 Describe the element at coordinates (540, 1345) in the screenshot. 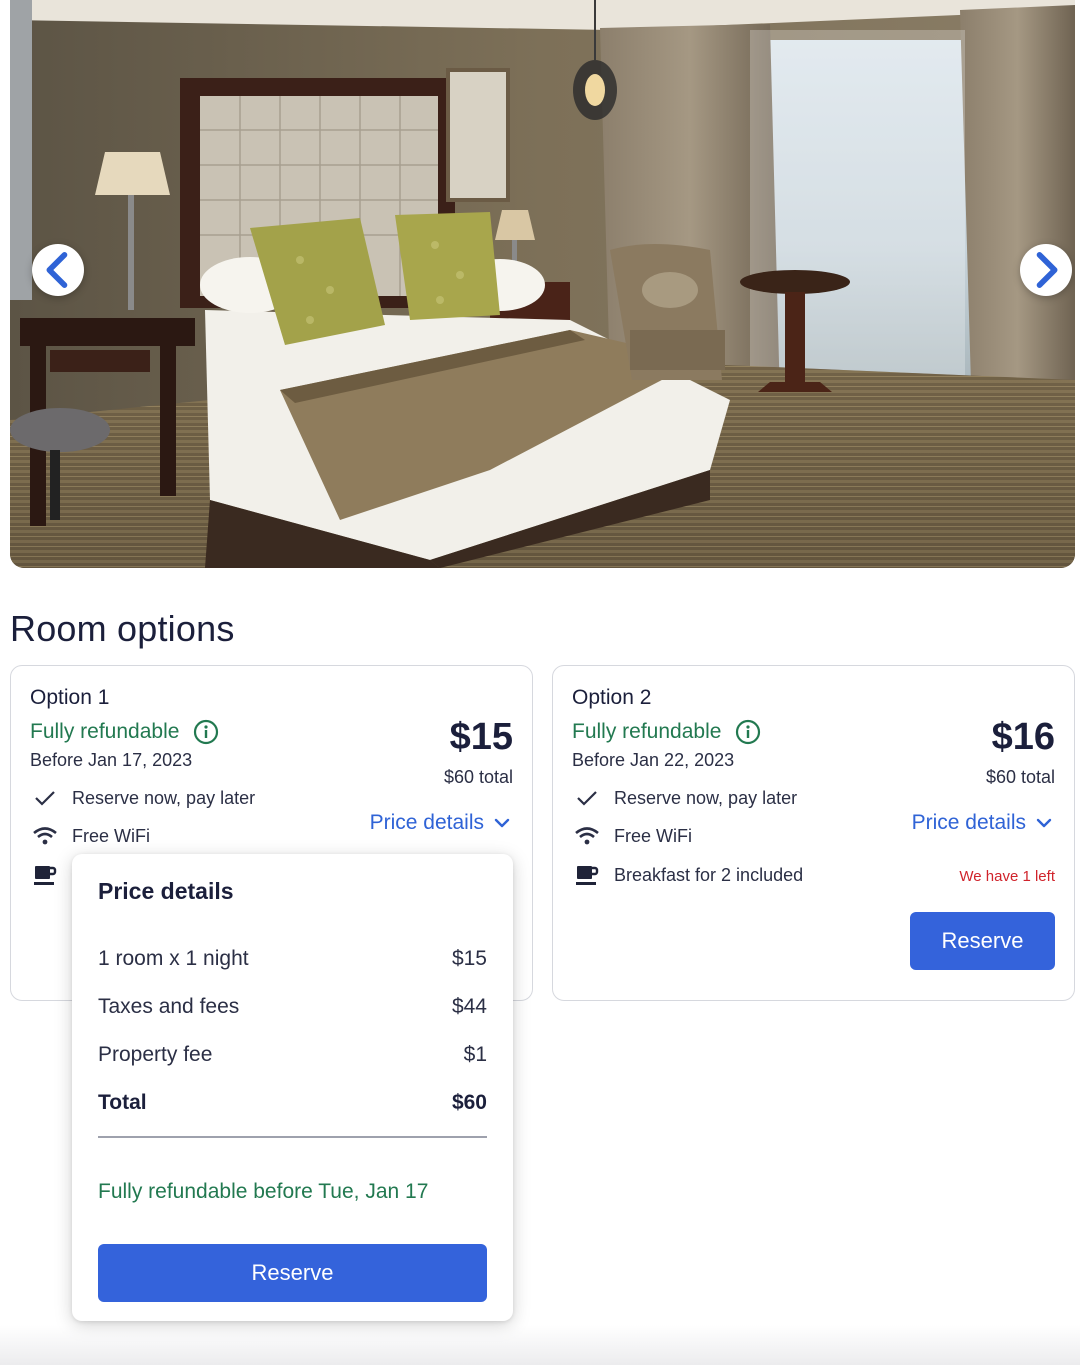

I see `bottom-fade` at that location.